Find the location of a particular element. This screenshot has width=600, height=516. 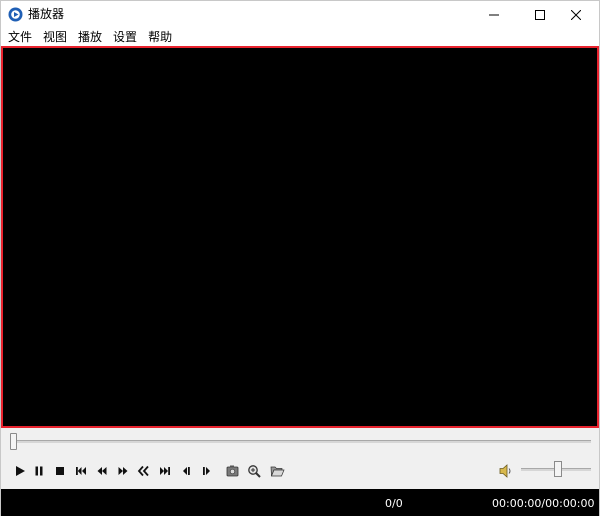

minimize-icon is located at coordinates (494, 14).